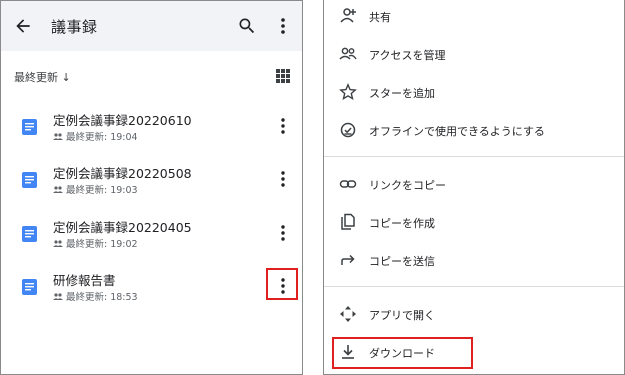 Image resolution: width=625 pixels, height=375 pixels. What do you see at coordinates (348, 92) in the screenshot?
I see `star-icon` at bounding box center [348, 92].